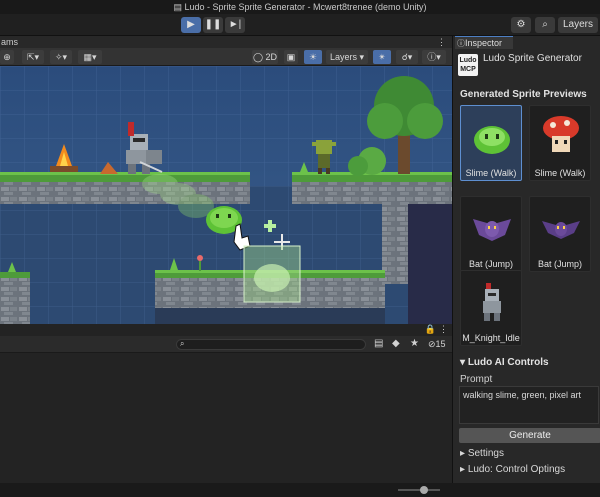 The width and height of the screenshot is (600, 497). Describe the element at coordinates (90, 57) in the screenshot. I see `grid-icon: ▦▾` at that location.